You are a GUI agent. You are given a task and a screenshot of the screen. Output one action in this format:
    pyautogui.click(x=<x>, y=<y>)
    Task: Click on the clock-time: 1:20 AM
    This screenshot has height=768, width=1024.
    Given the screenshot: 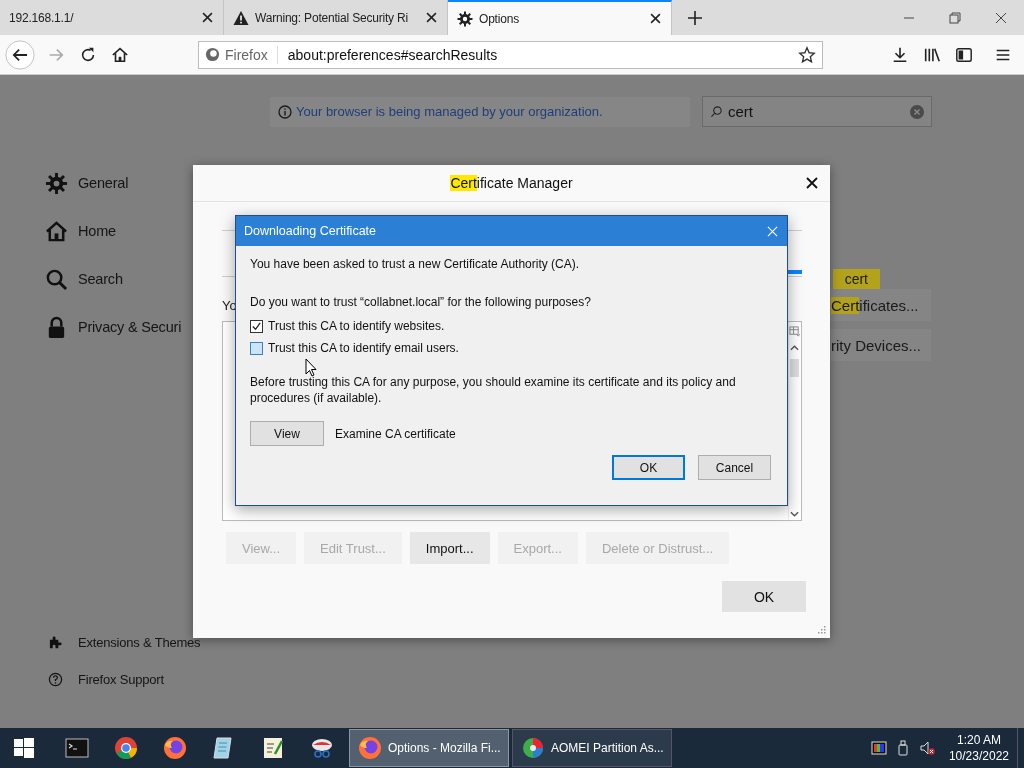 What is the action you would take?
    pyautogui.click(x=978, y=740)
    